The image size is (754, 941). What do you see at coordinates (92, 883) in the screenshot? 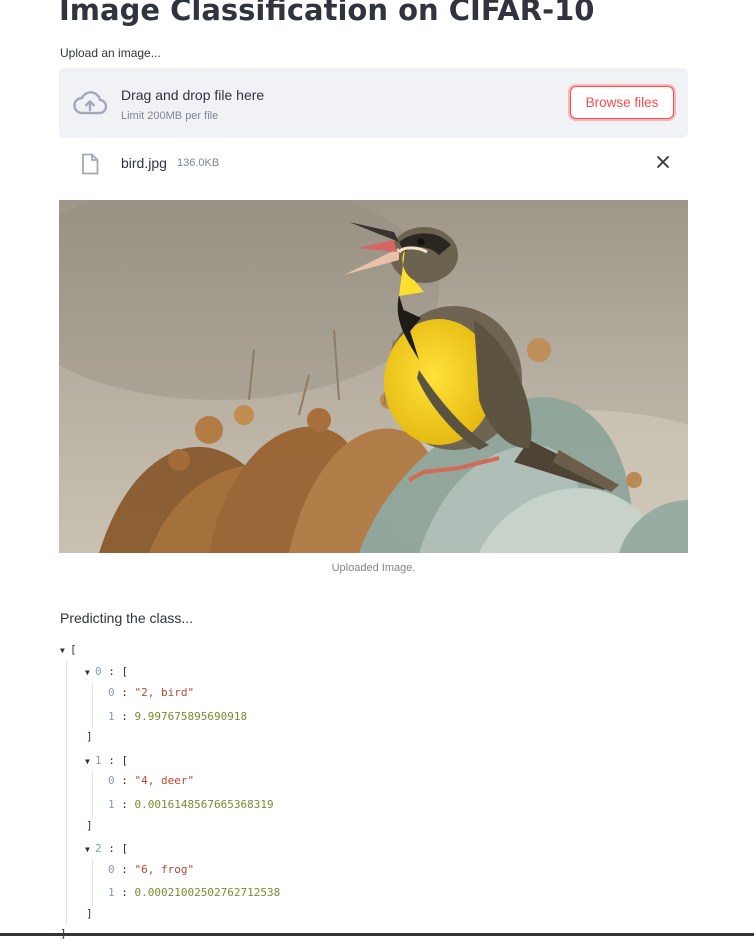
I see `json-item-2-guide` at bounding box center [92, 883].